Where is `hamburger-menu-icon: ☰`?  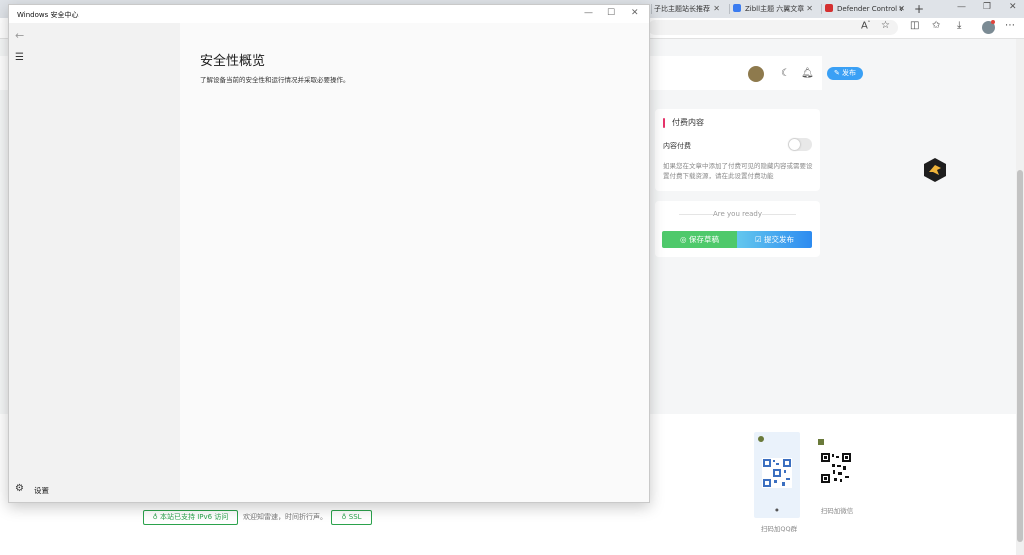 hamburger-menu-icon: ☰ is located at coordinates (19, 57).